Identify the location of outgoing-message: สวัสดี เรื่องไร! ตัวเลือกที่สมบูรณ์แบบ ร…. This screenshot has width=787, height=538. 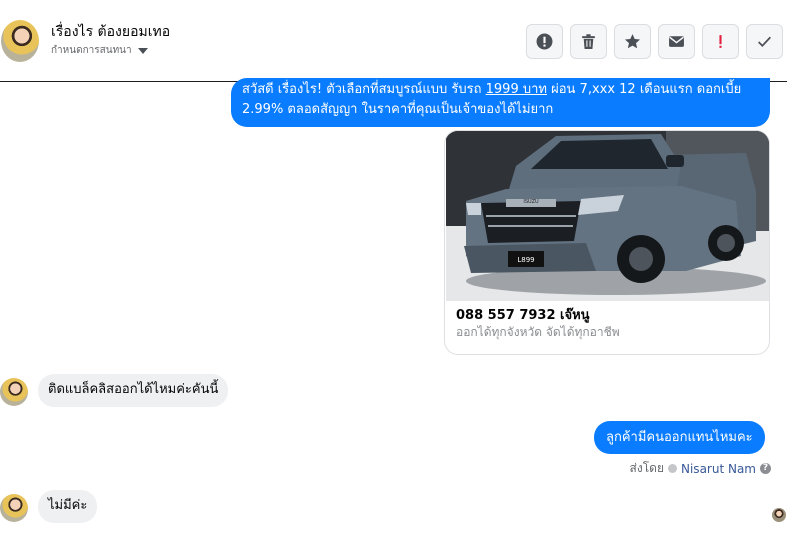
(500, 102).